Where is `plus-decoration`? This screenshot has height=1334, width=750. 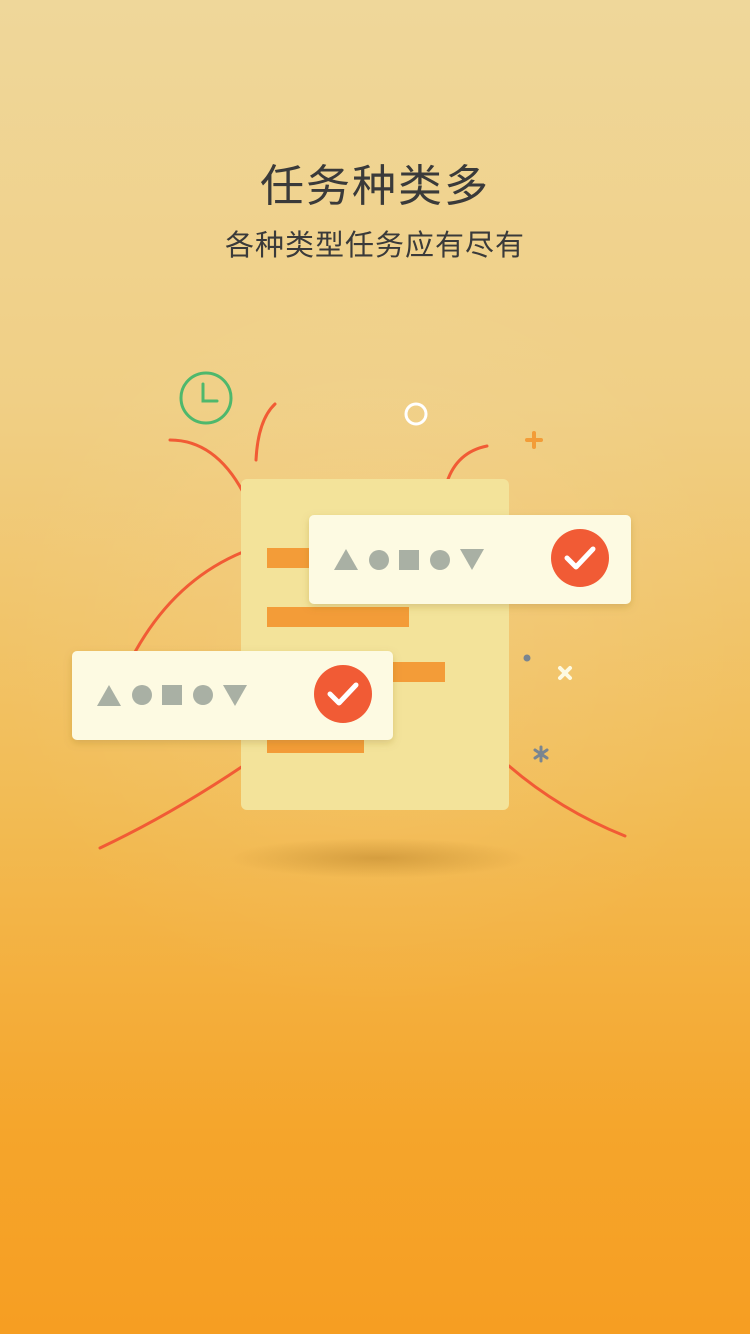 plus-decoration is located at coordinates (534, 440).